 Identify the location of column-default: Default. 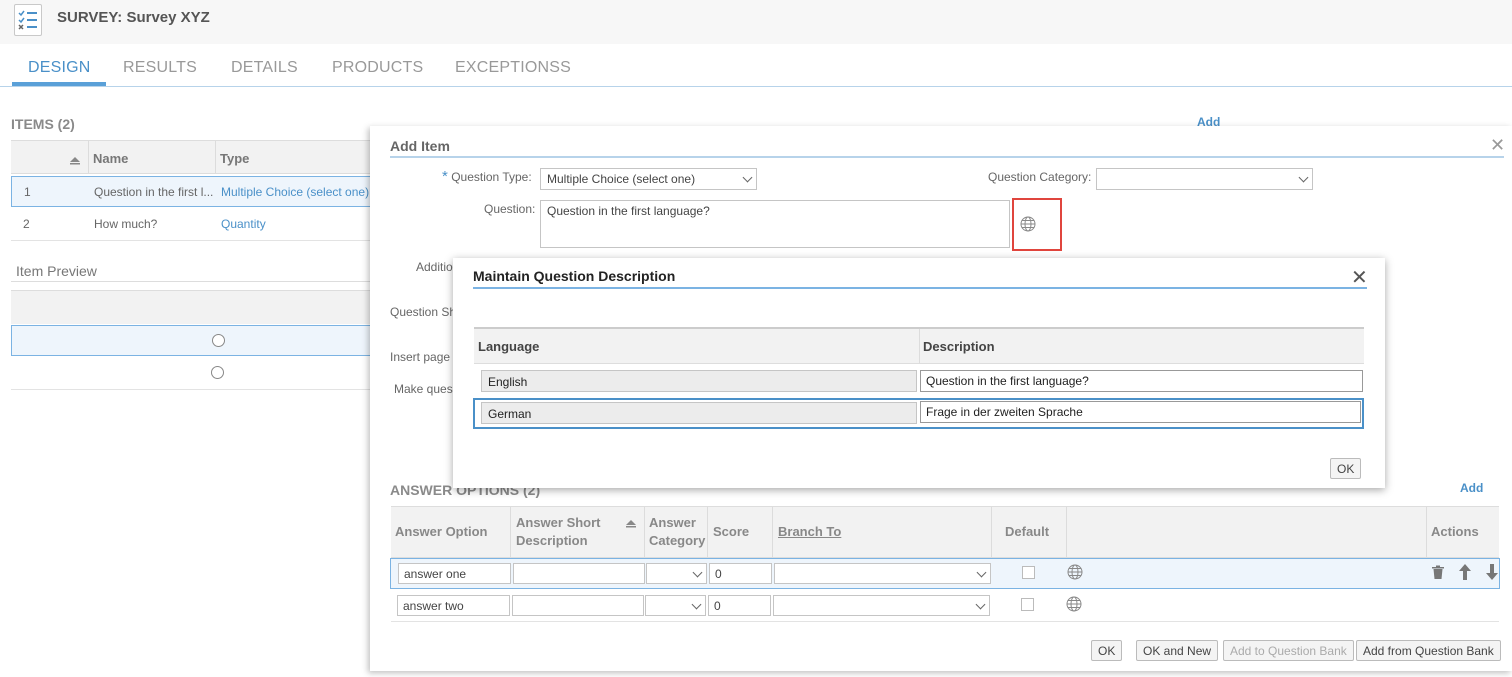
(1027, 532).